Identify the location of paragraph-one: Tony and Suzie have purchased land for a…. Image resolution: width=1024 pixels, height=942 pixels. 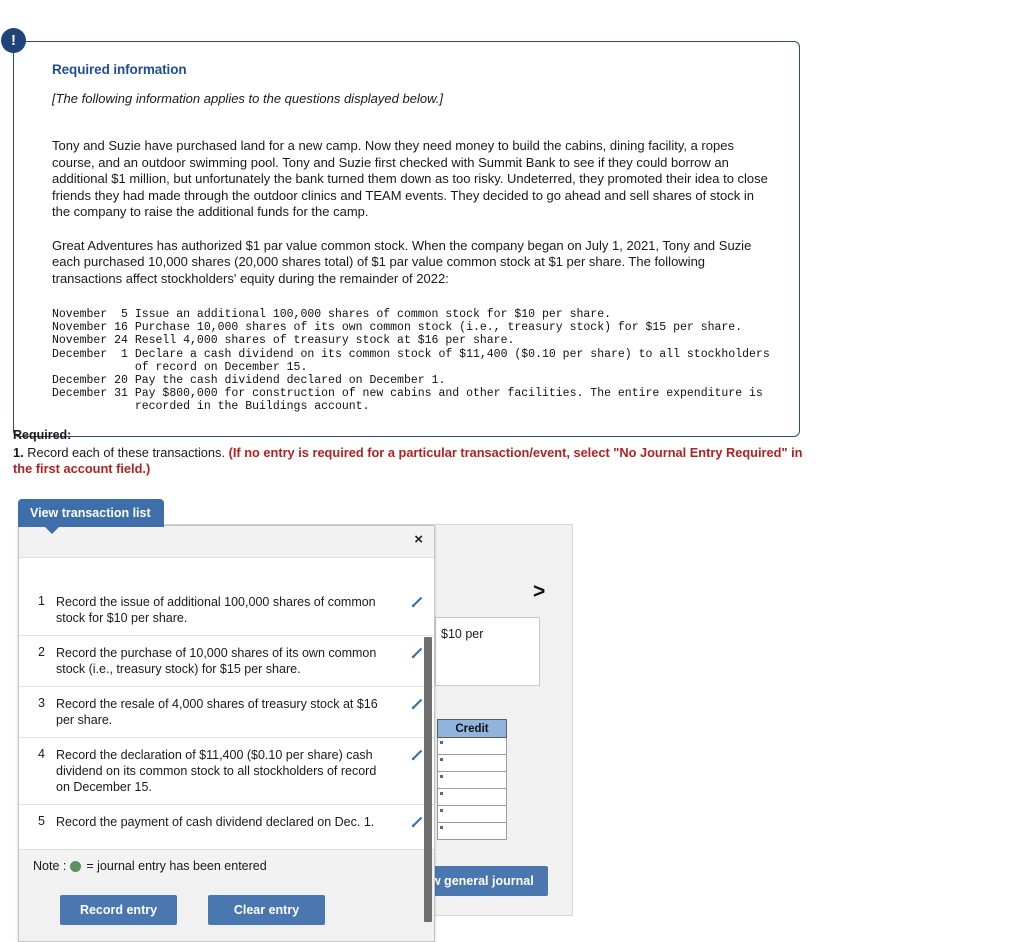
(410, 178).